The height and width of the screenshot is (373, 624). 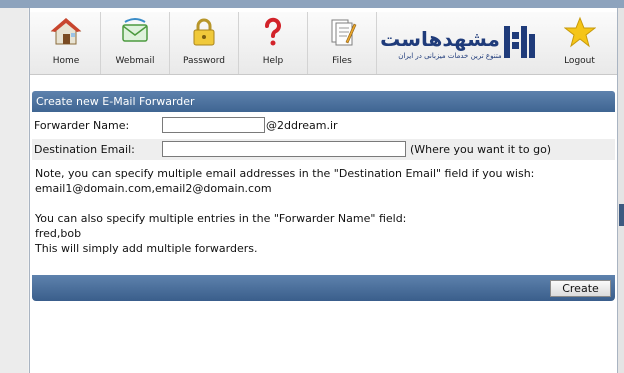 What do you see at coordinates (344, 32) in the screenshot?
I see `files-icon` at bounding box center [344, 32].